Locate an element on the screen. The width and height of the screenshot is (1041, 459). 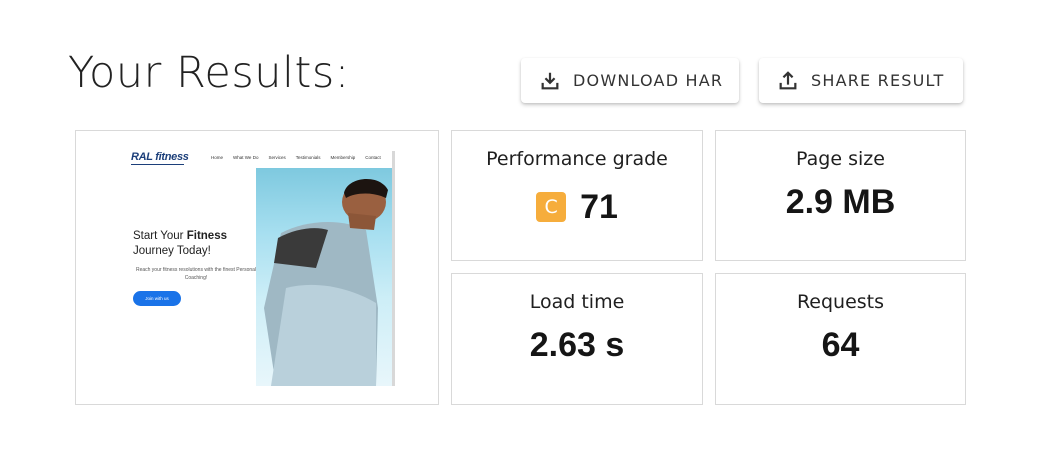
grade-badge: C is located at coordinates (551, 207).